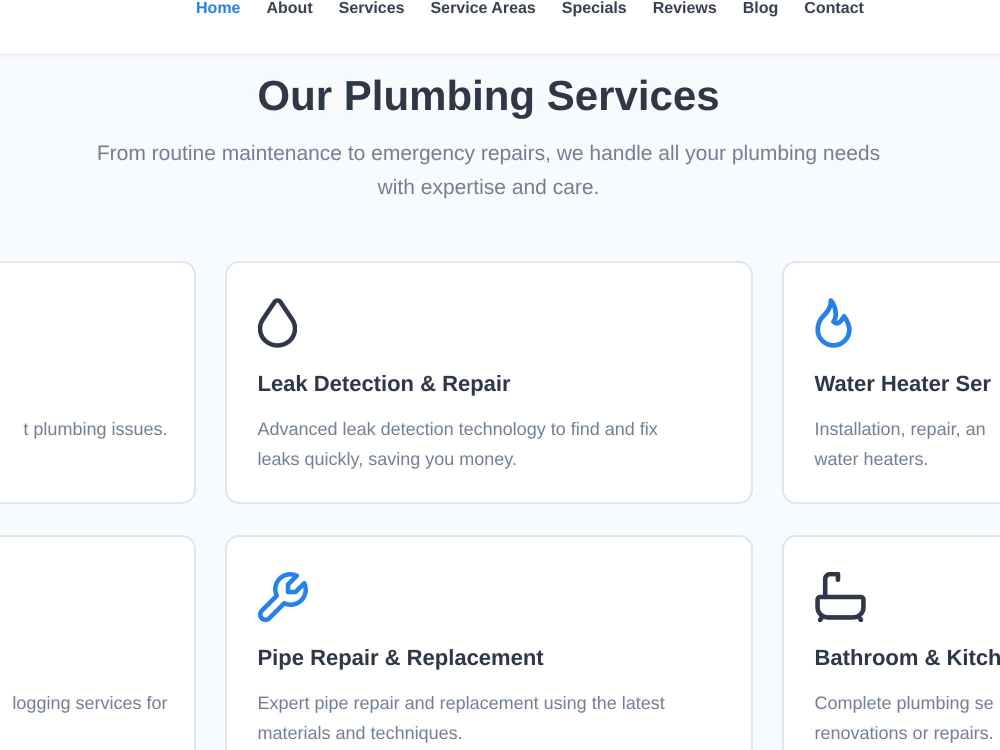 This screenshot has height=750, width=1000. Describe the element at coordinates (834, 9) in the screenshot. I see `nav-link: Contact` at that location.